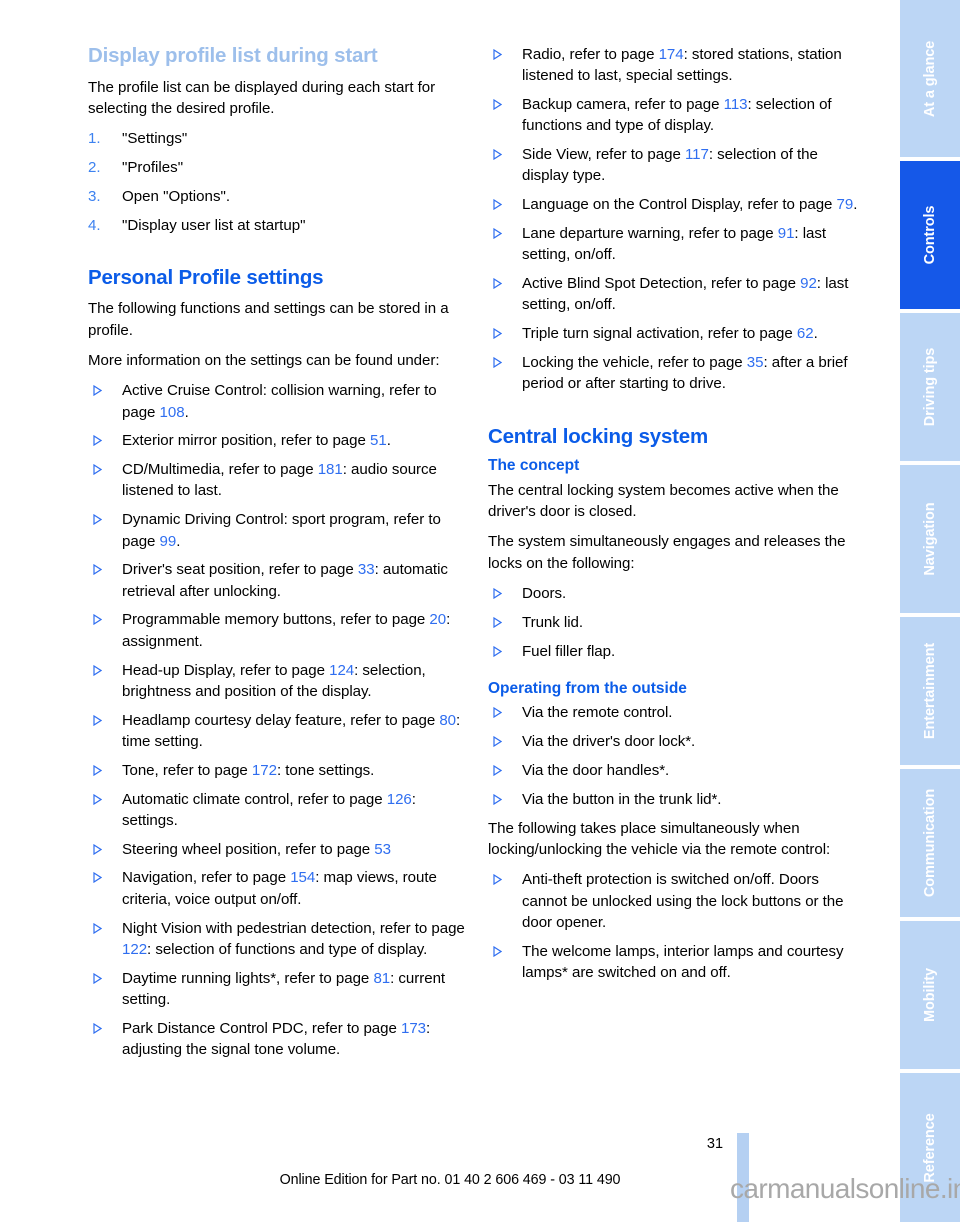  Describe the element at coordinates (246, 441) in the screenshot. I see `bullet-text: Exterior mirror position, refer to page` at that location.